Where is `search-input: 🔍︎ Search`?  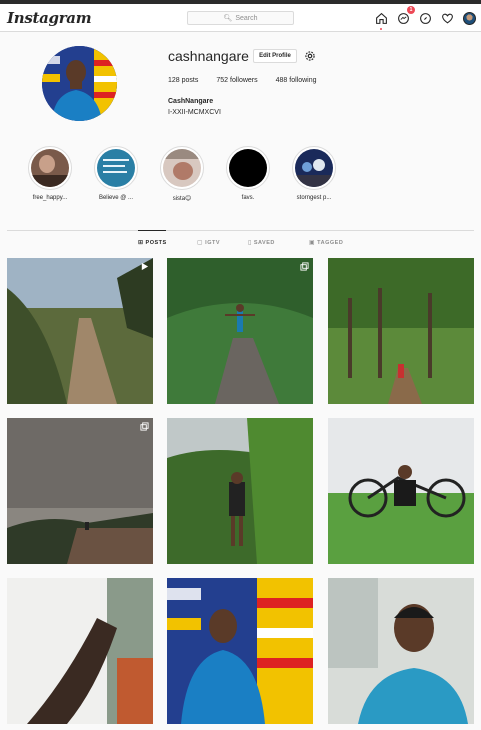 search-input: 🔍︎ Search is located at coordinates (240, 18).